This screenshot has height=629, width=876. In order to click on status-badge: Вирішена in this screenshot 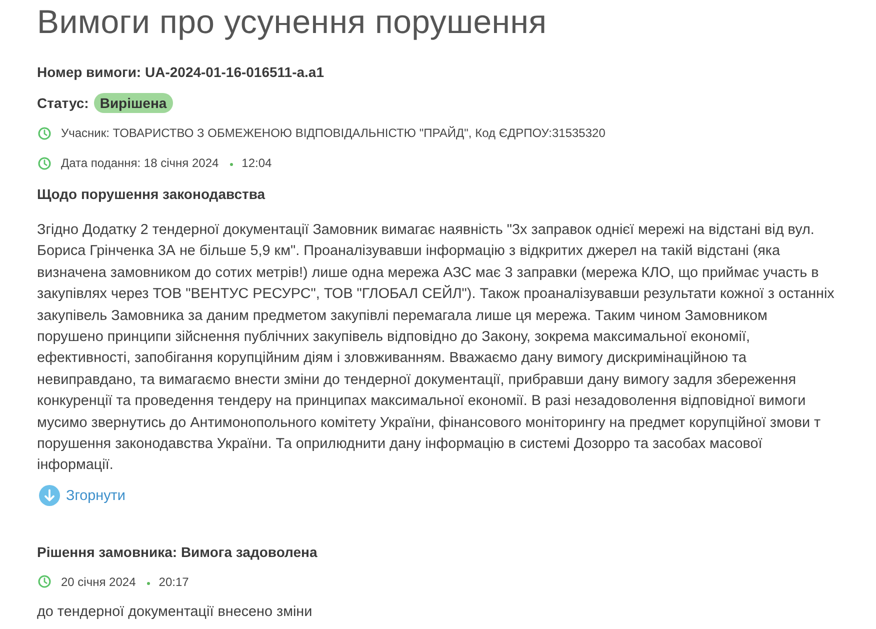, I will do `click(133, 103)`.